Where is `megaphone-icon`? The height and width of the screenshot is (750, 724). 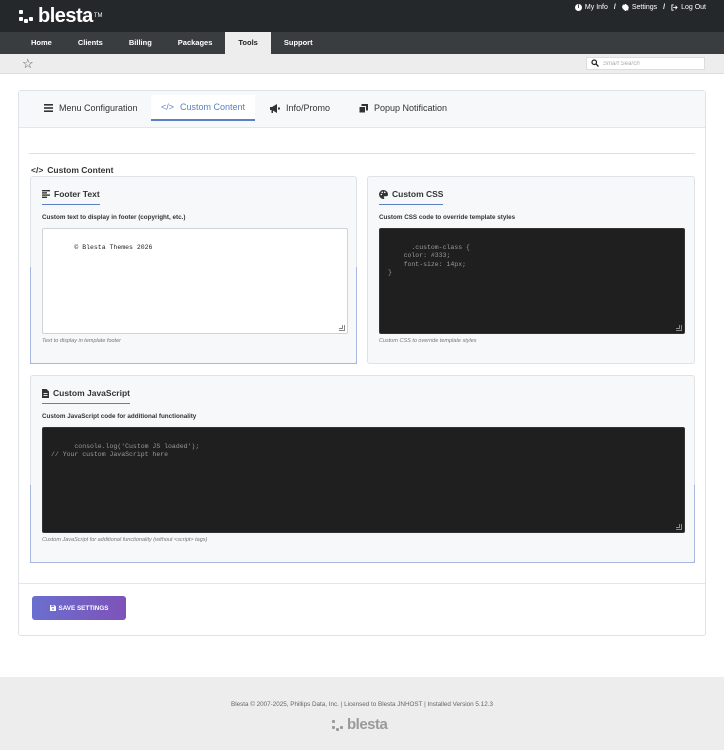
megaphone-icon is located at coordinates (275, 108).